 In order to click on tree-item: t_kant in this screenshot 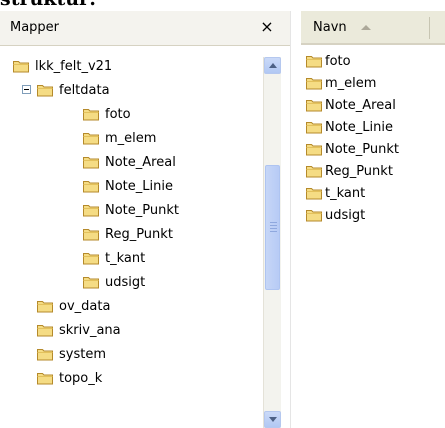, I will do `click(113, 258)`.